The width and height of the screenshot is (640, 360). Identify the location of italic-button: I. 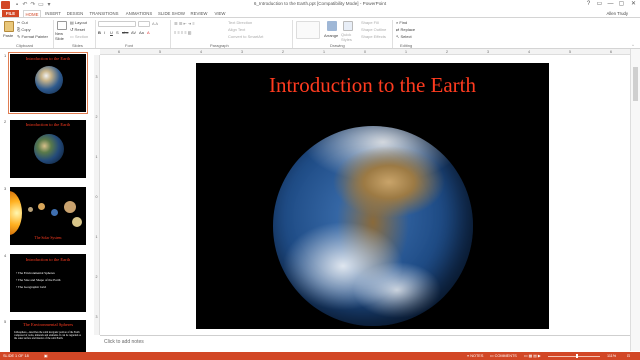
(104, 32).